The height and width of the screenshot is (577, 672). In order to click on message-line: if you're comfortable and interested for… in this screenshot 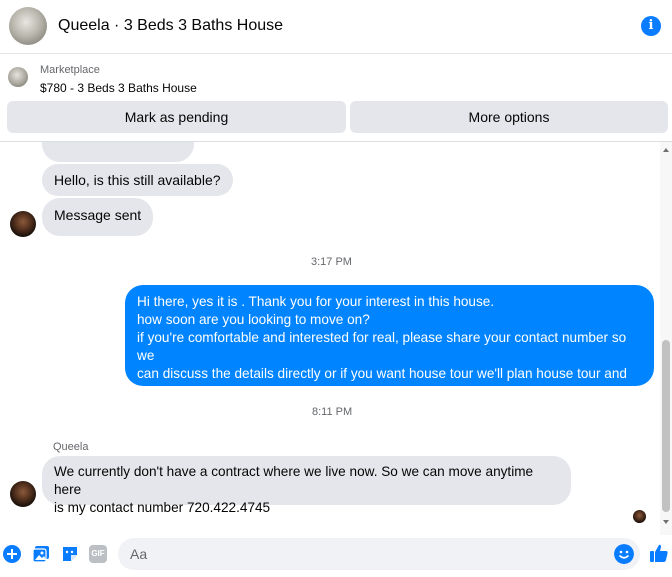, I will do `click(382, 346)`.